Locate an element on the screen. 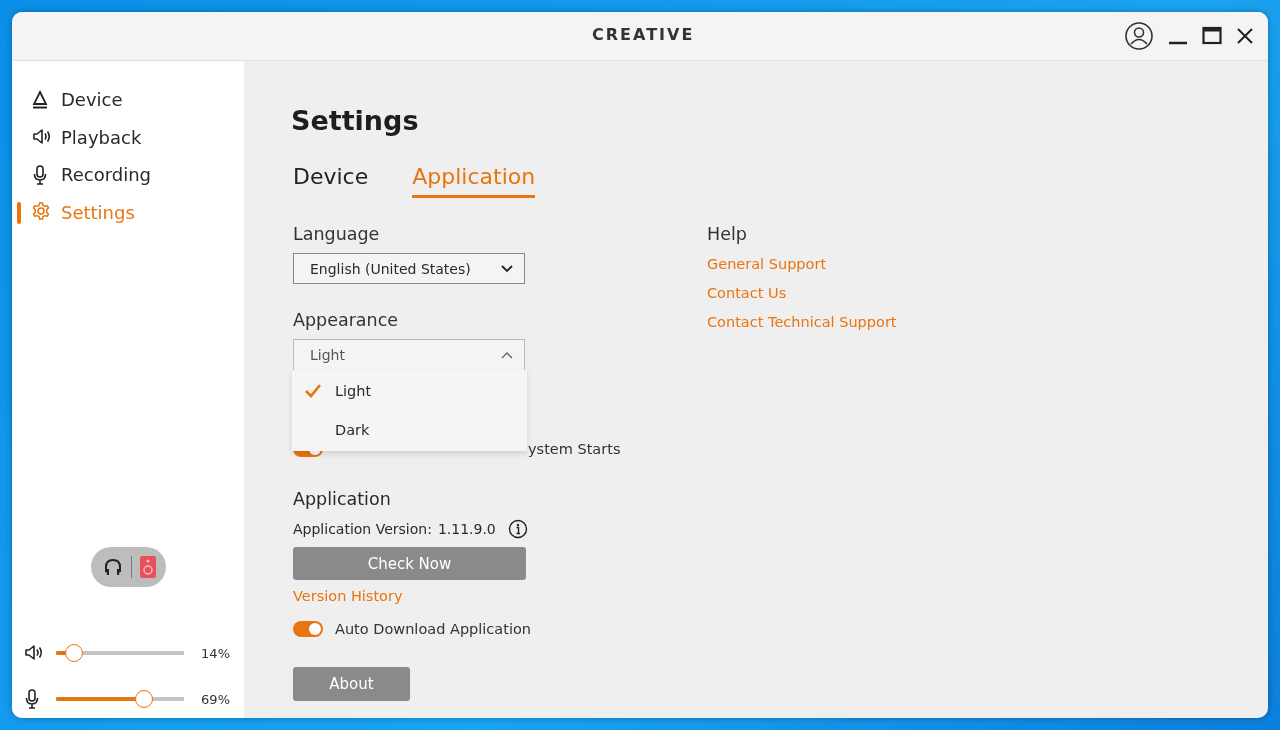 The height and width of the screenshot is (730, 1280). page-title: Settings is located at coordinates (355, 120).